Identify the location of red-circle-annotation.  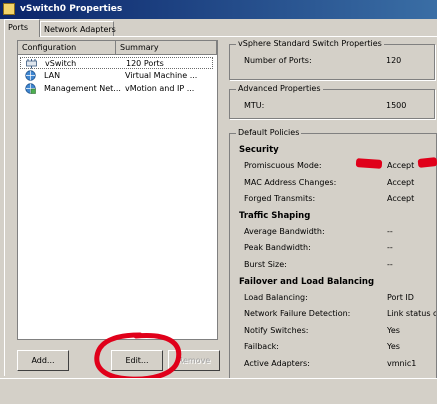
(138, 357).